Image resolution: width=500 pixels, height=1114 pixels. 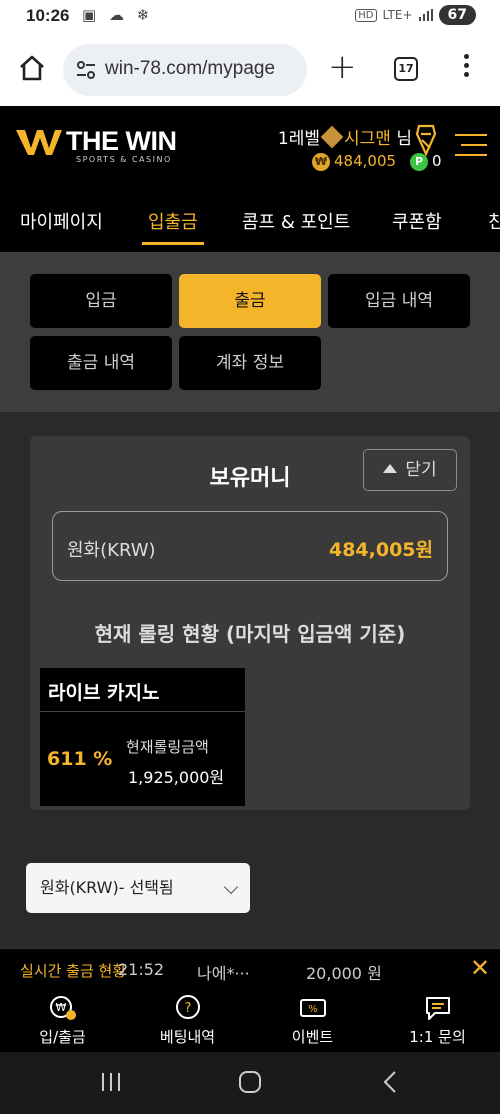 I want to click on status-right: HD LTE+ 67, so click(x=415, y=15).